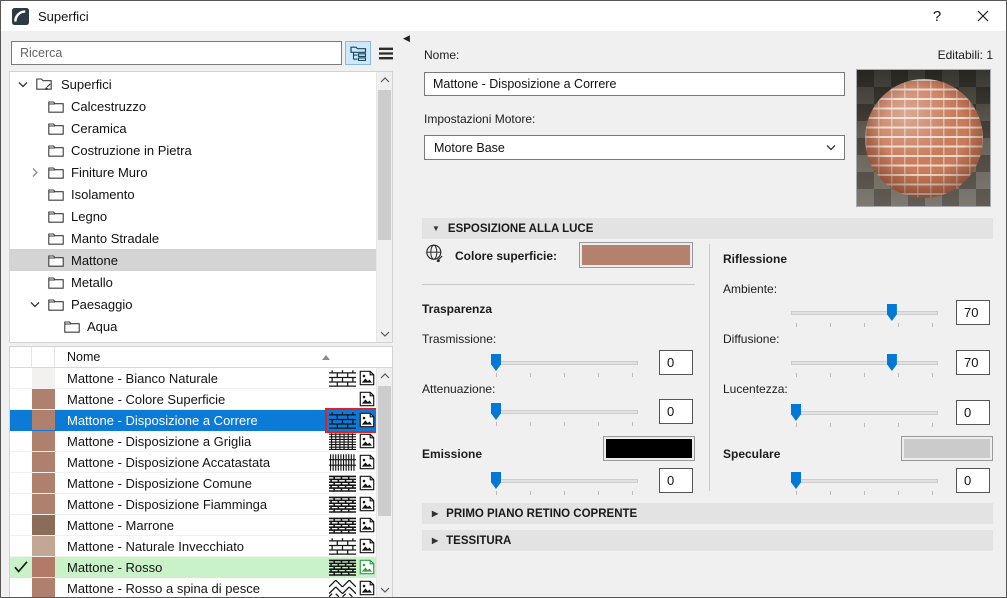 Image resolution: width=1007 pixels, height=598 pixels. Describe the element at coordinates (520, 228) in the screenshot. I see `section-title: ESPOSIZIONE ALLA LUCE` at that location.